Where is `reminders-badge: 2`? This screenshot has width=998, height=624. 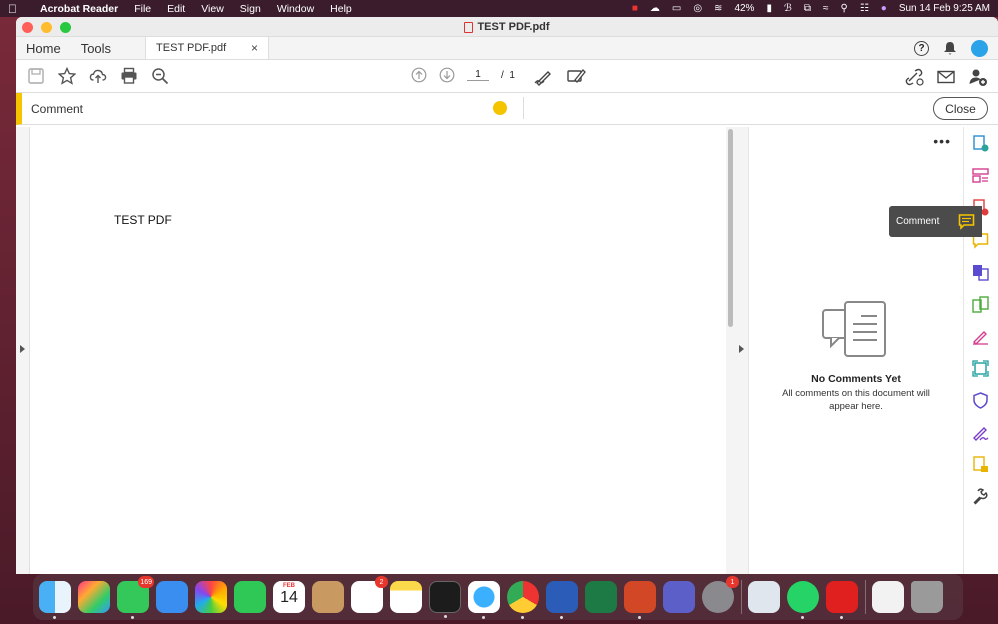
reminders-badge: 2 is located at coordinates (381, 582).